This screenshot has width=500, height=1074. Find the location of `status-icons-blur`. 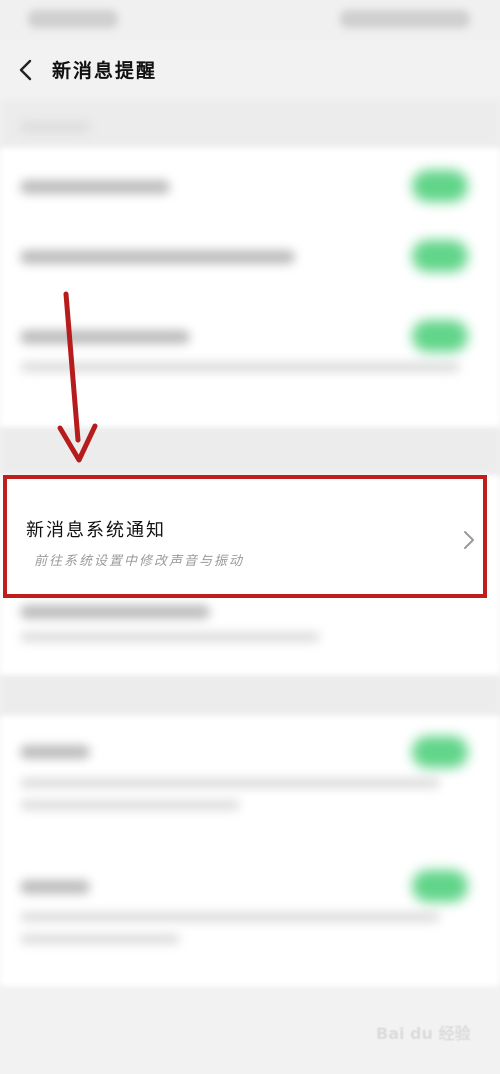

status-icons-blur is located at coordinates (405, 19).